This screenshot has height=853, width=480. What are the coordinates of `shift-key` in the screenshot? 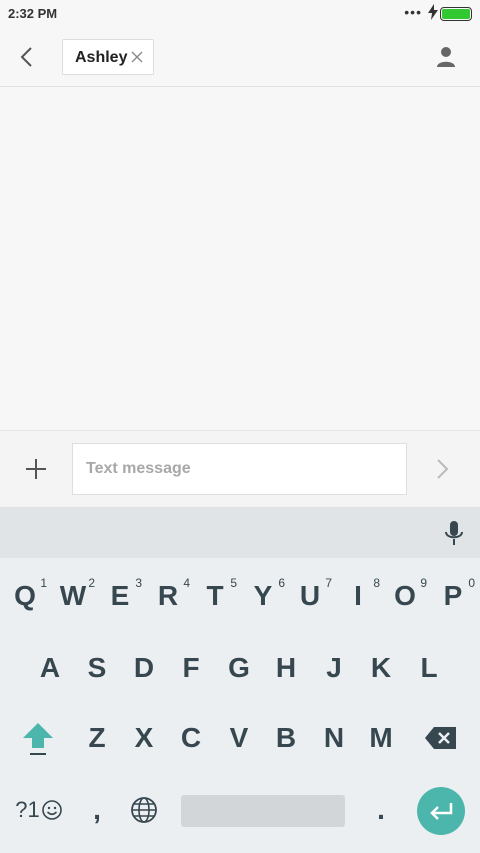 It's located at (38, 738).